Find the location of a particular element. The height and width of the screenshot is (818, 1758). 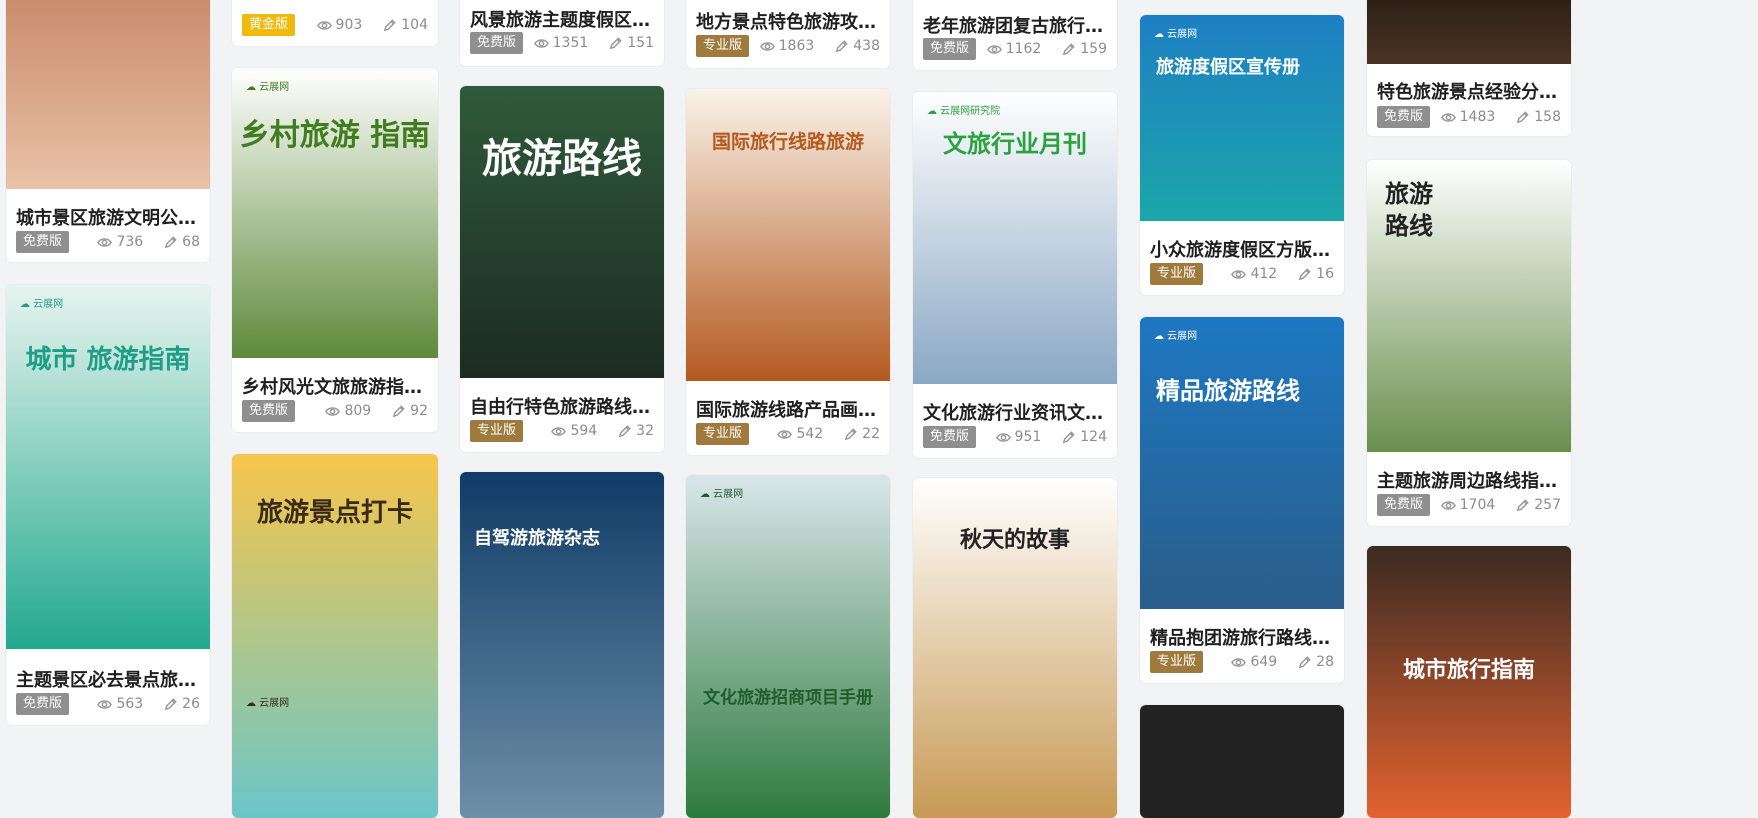

template-card: 旅游度假区宣传册 ☁ 云展网 小众旅游度假区方版宣... 专业版 412 16 is located at coordinates (1242, 155).